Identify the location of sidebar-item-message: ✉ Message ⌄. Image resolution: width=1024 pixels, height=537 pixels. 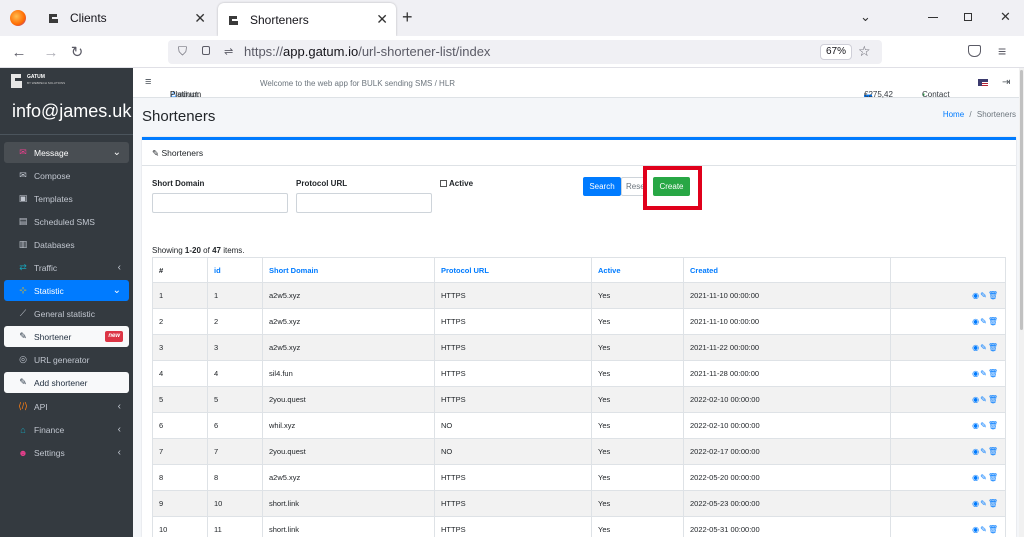
(66, 152).